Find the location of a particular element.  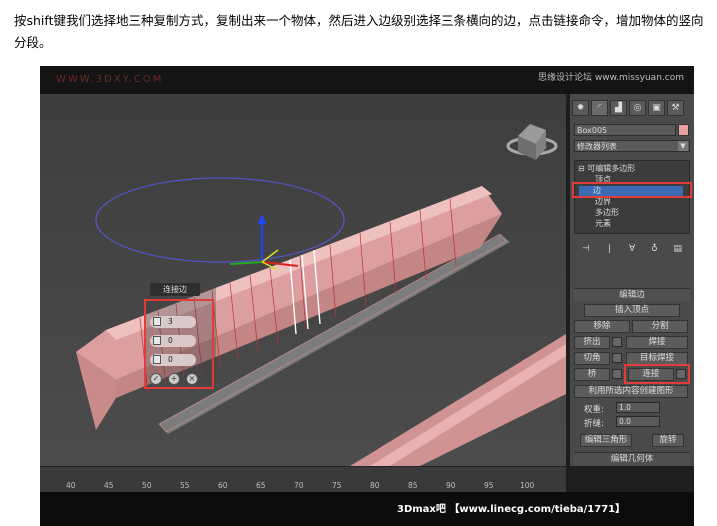

pin-stack-icon: ⊣ is located at coordinates (586, 251).